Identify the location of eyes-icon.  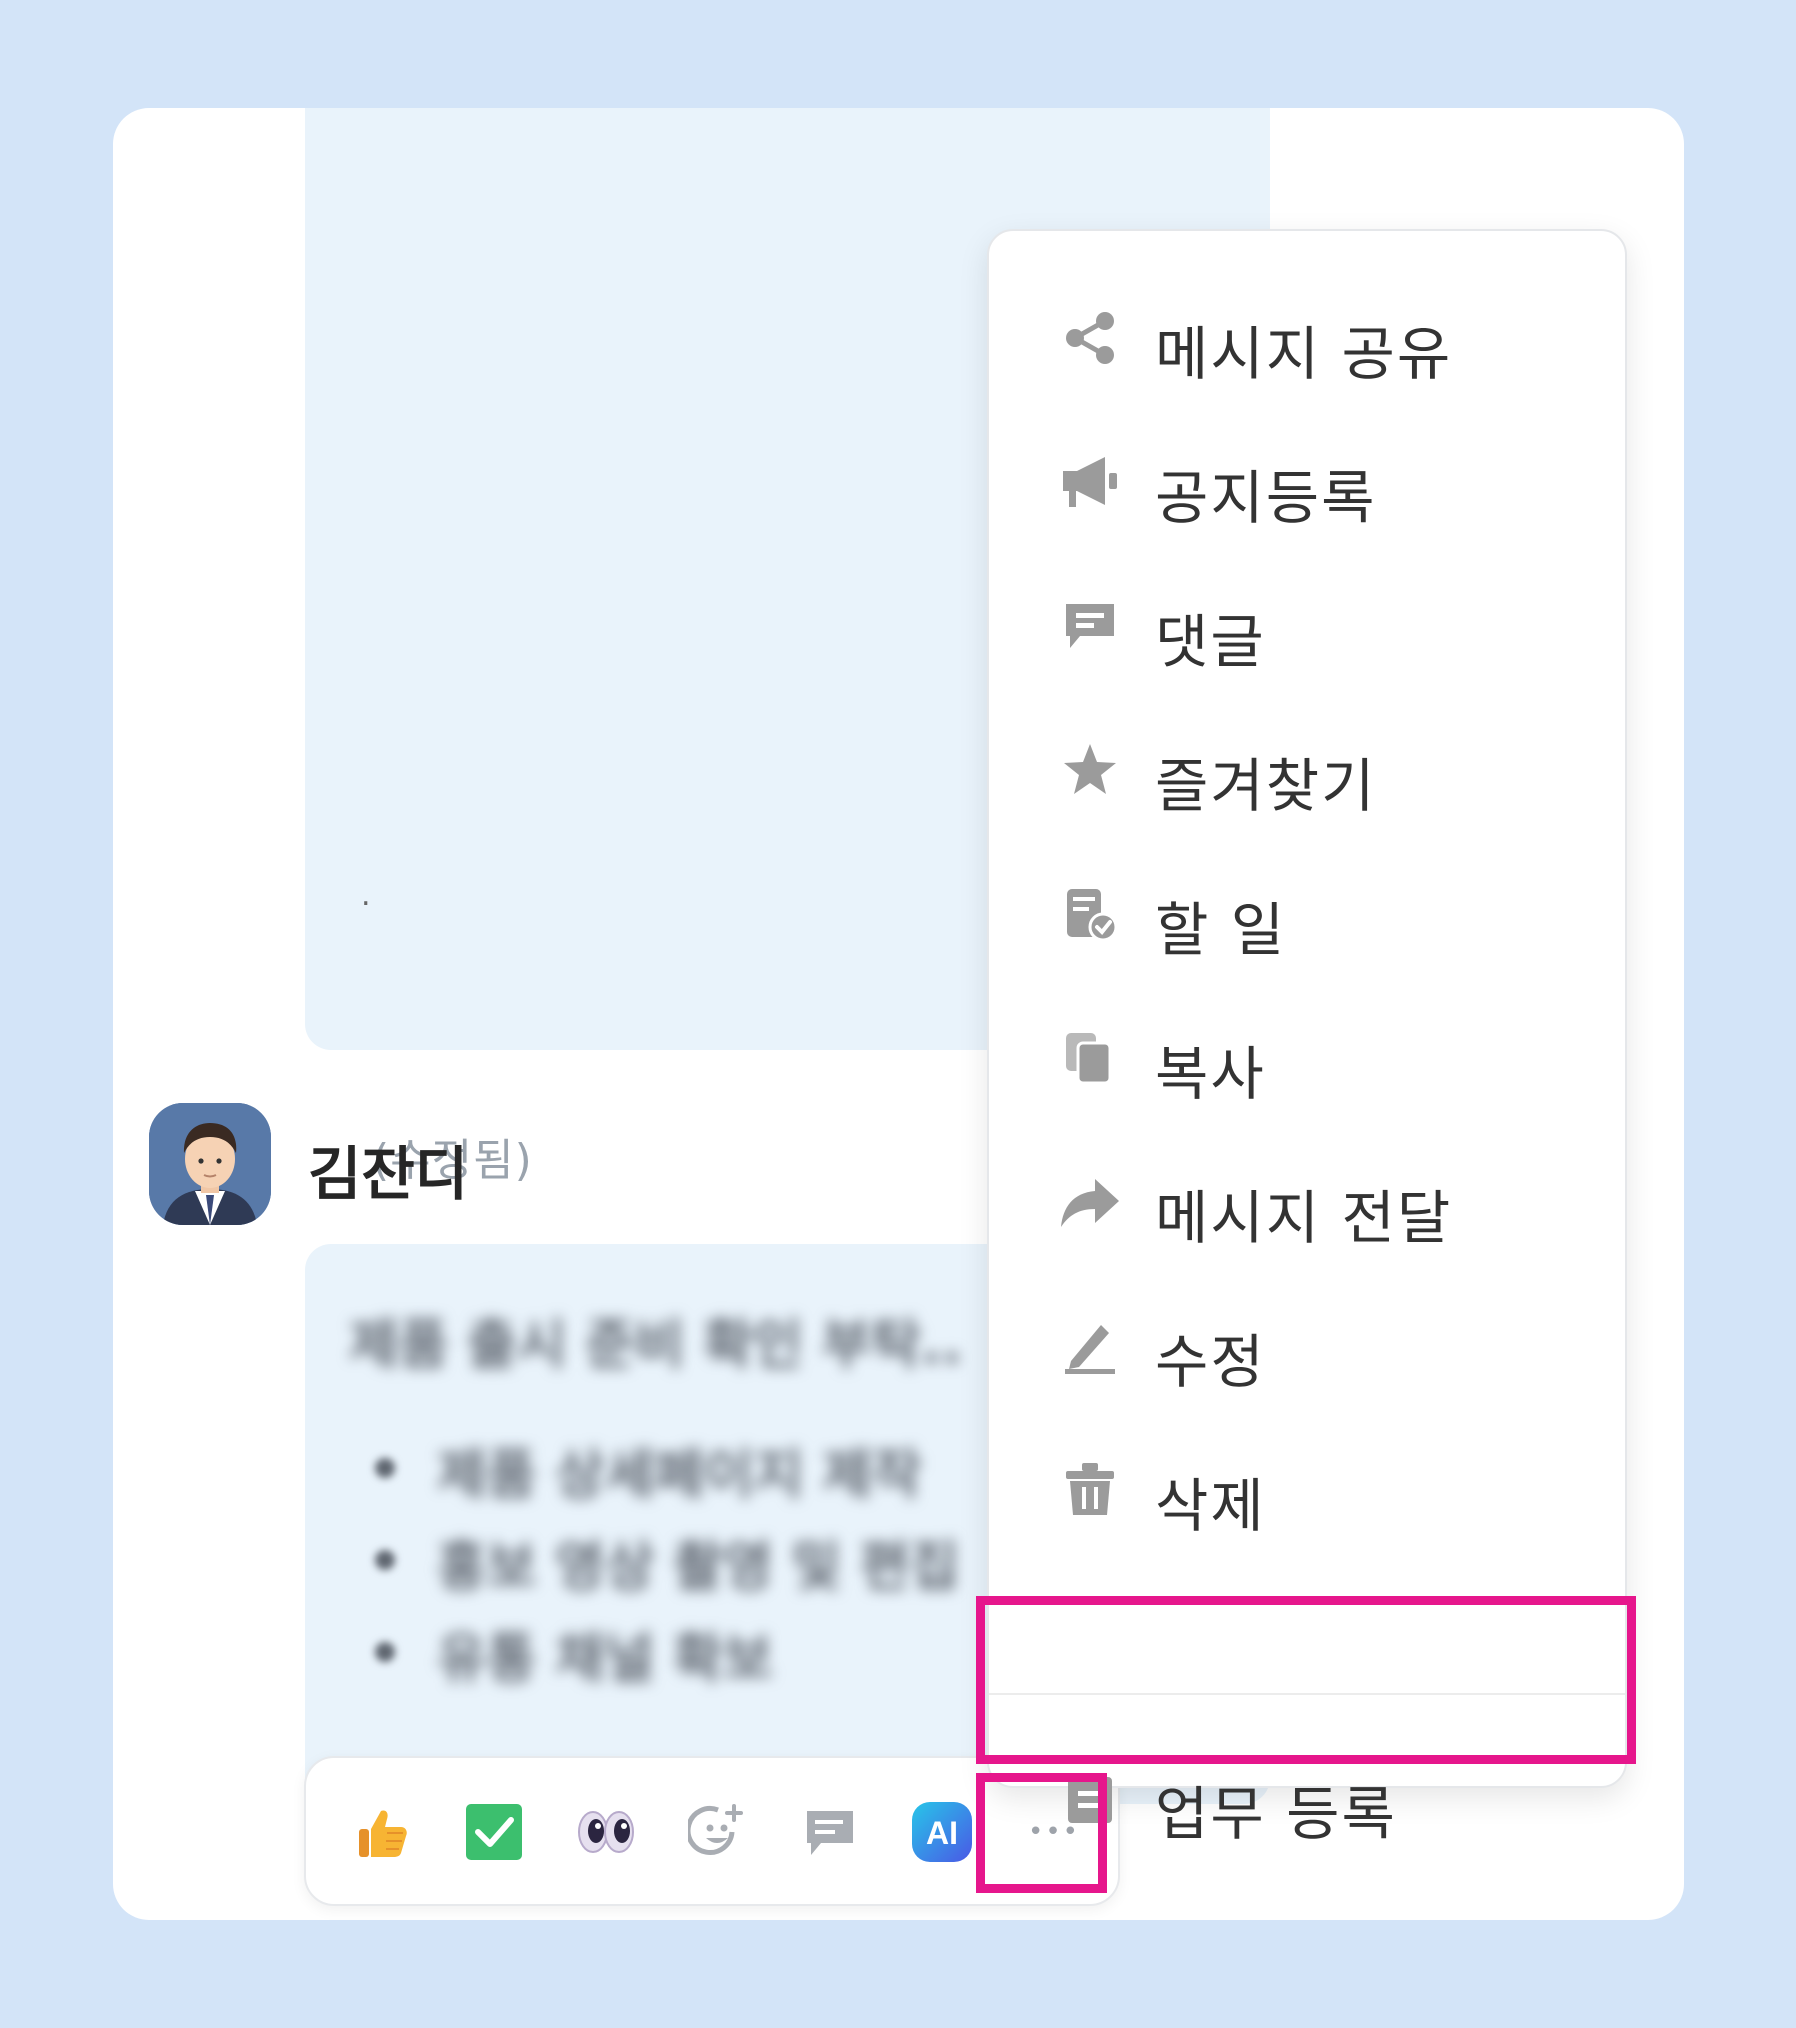
(606, 1832).